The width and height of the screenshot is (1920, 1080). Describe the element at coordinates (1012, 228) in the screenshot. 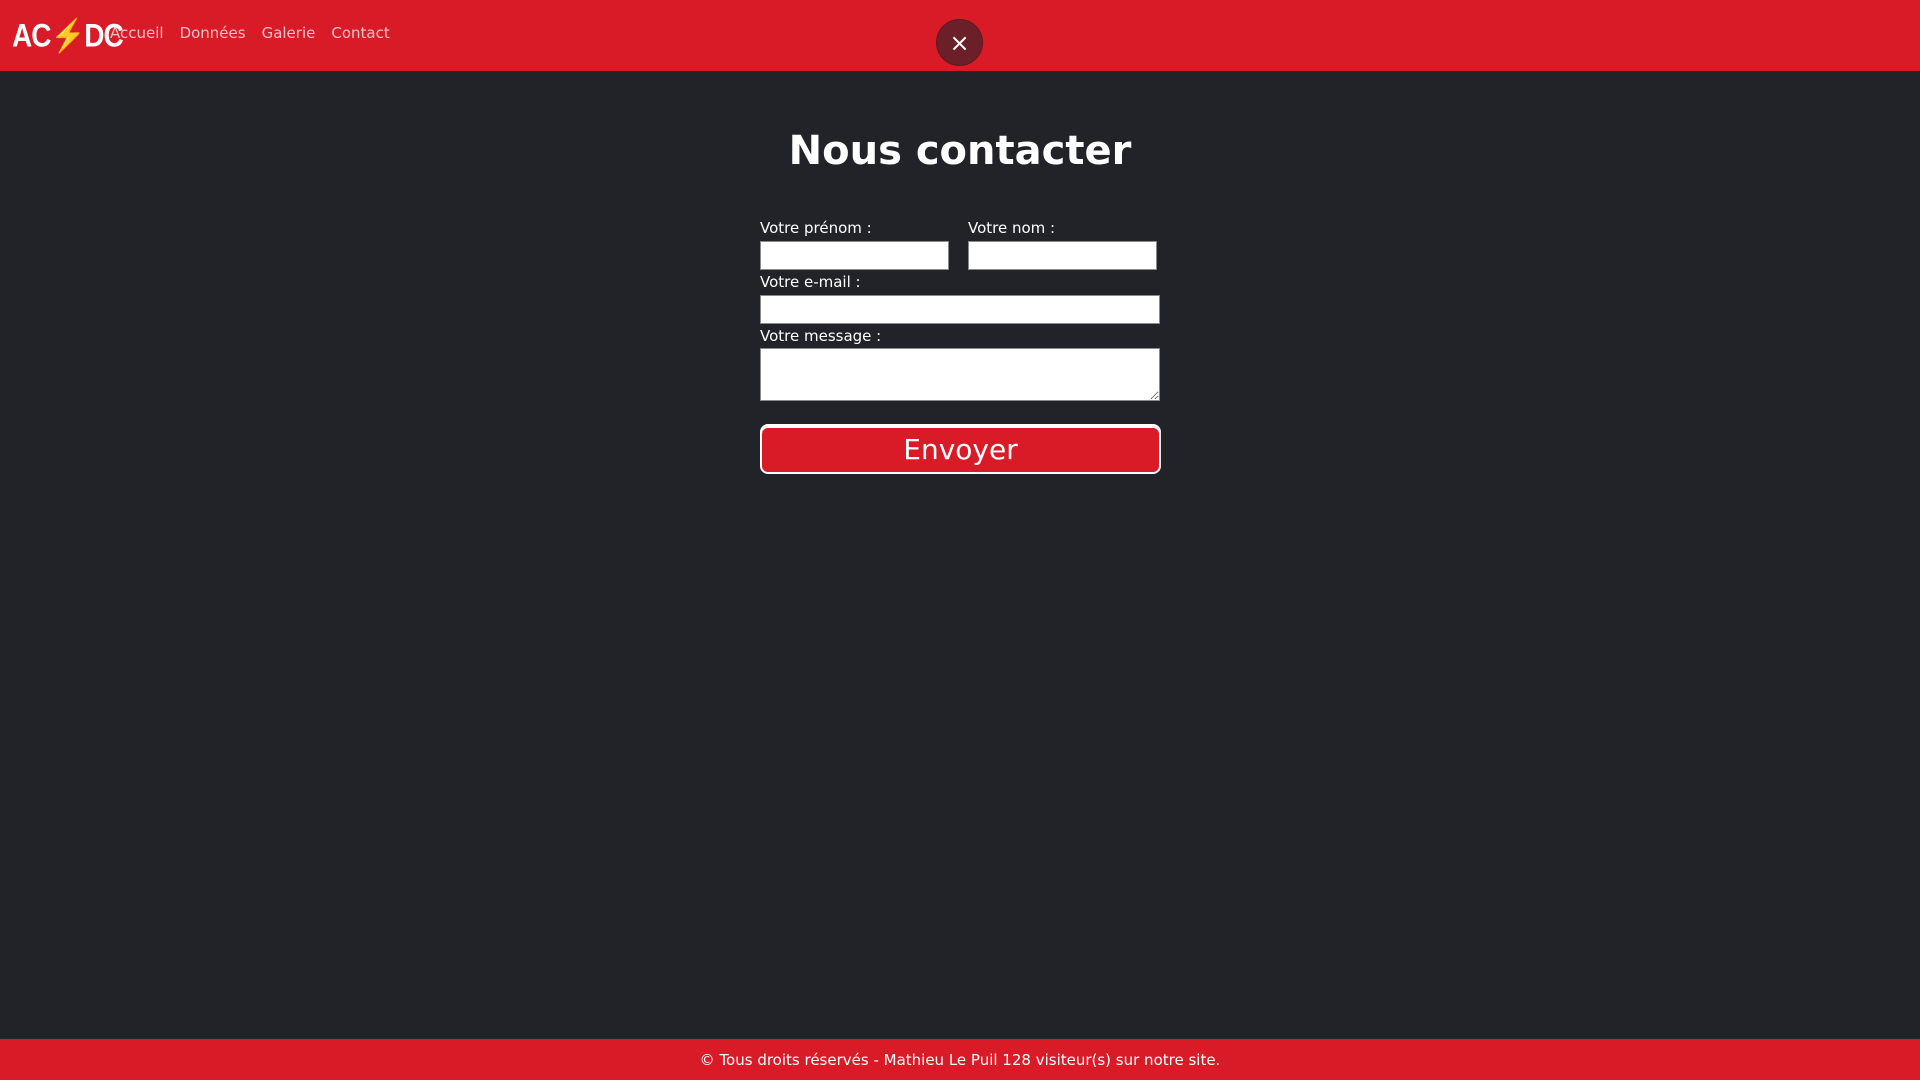

I see `lastname-label: Votre nom :` at that location.